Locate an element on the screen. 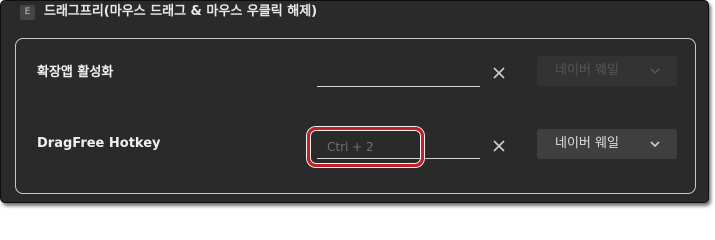  dragfree-hotkey-label: DragFree Hotkey is located at coordinates (99, 143).